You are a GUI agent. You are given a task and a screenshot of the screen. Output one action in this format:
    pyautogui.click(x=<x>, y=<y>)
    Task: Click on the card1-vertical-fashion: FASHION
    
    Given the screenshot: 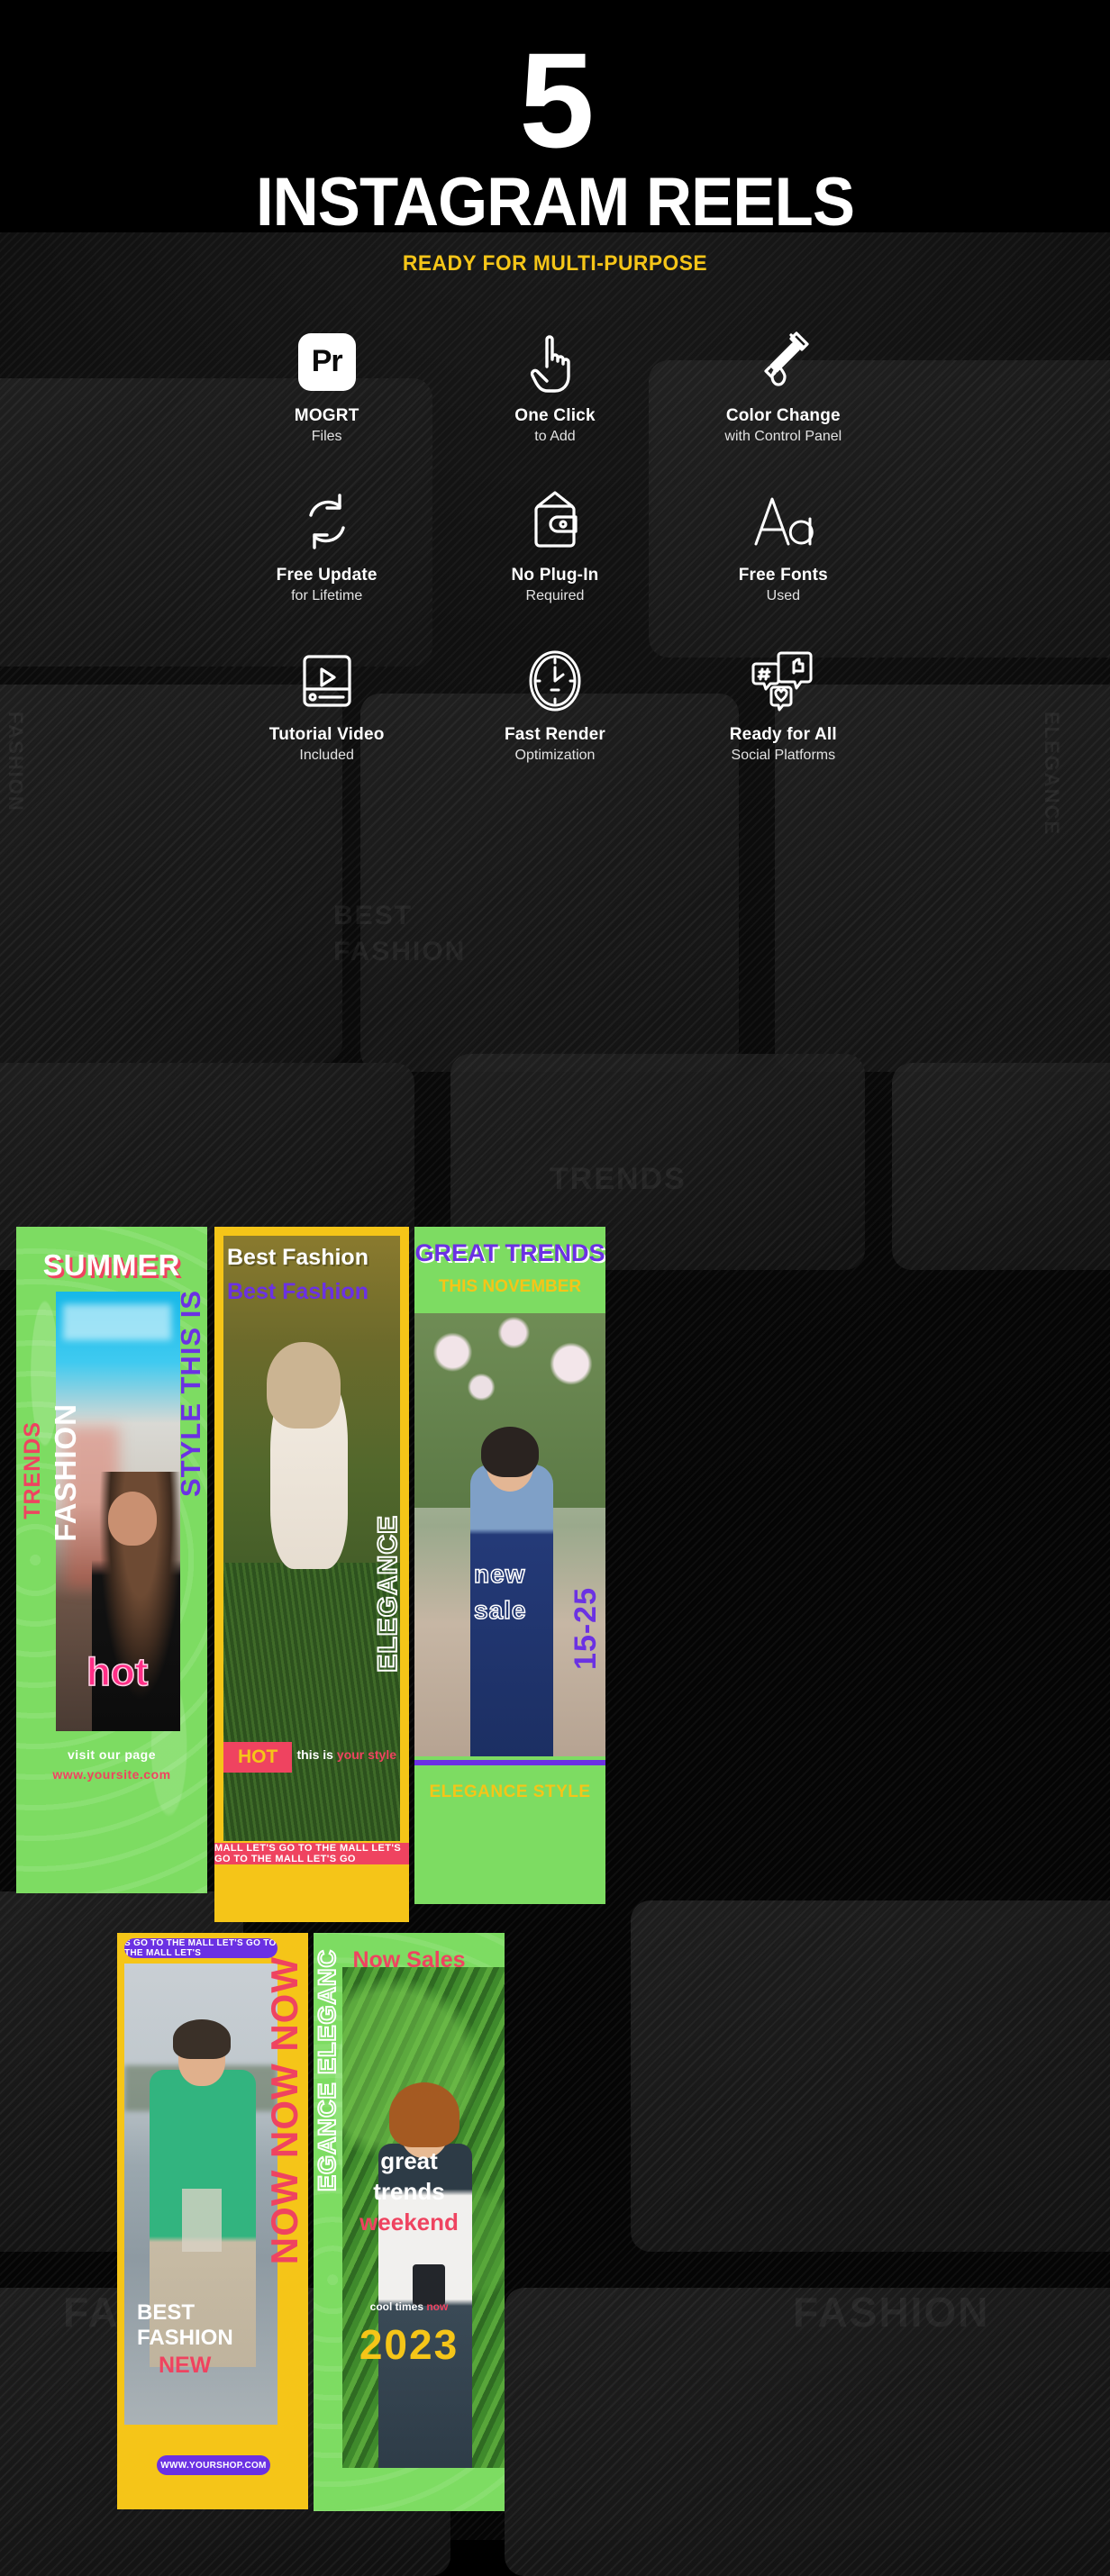 What is the action you would take?
    pyautogui.click(x=65, y=1473)
    